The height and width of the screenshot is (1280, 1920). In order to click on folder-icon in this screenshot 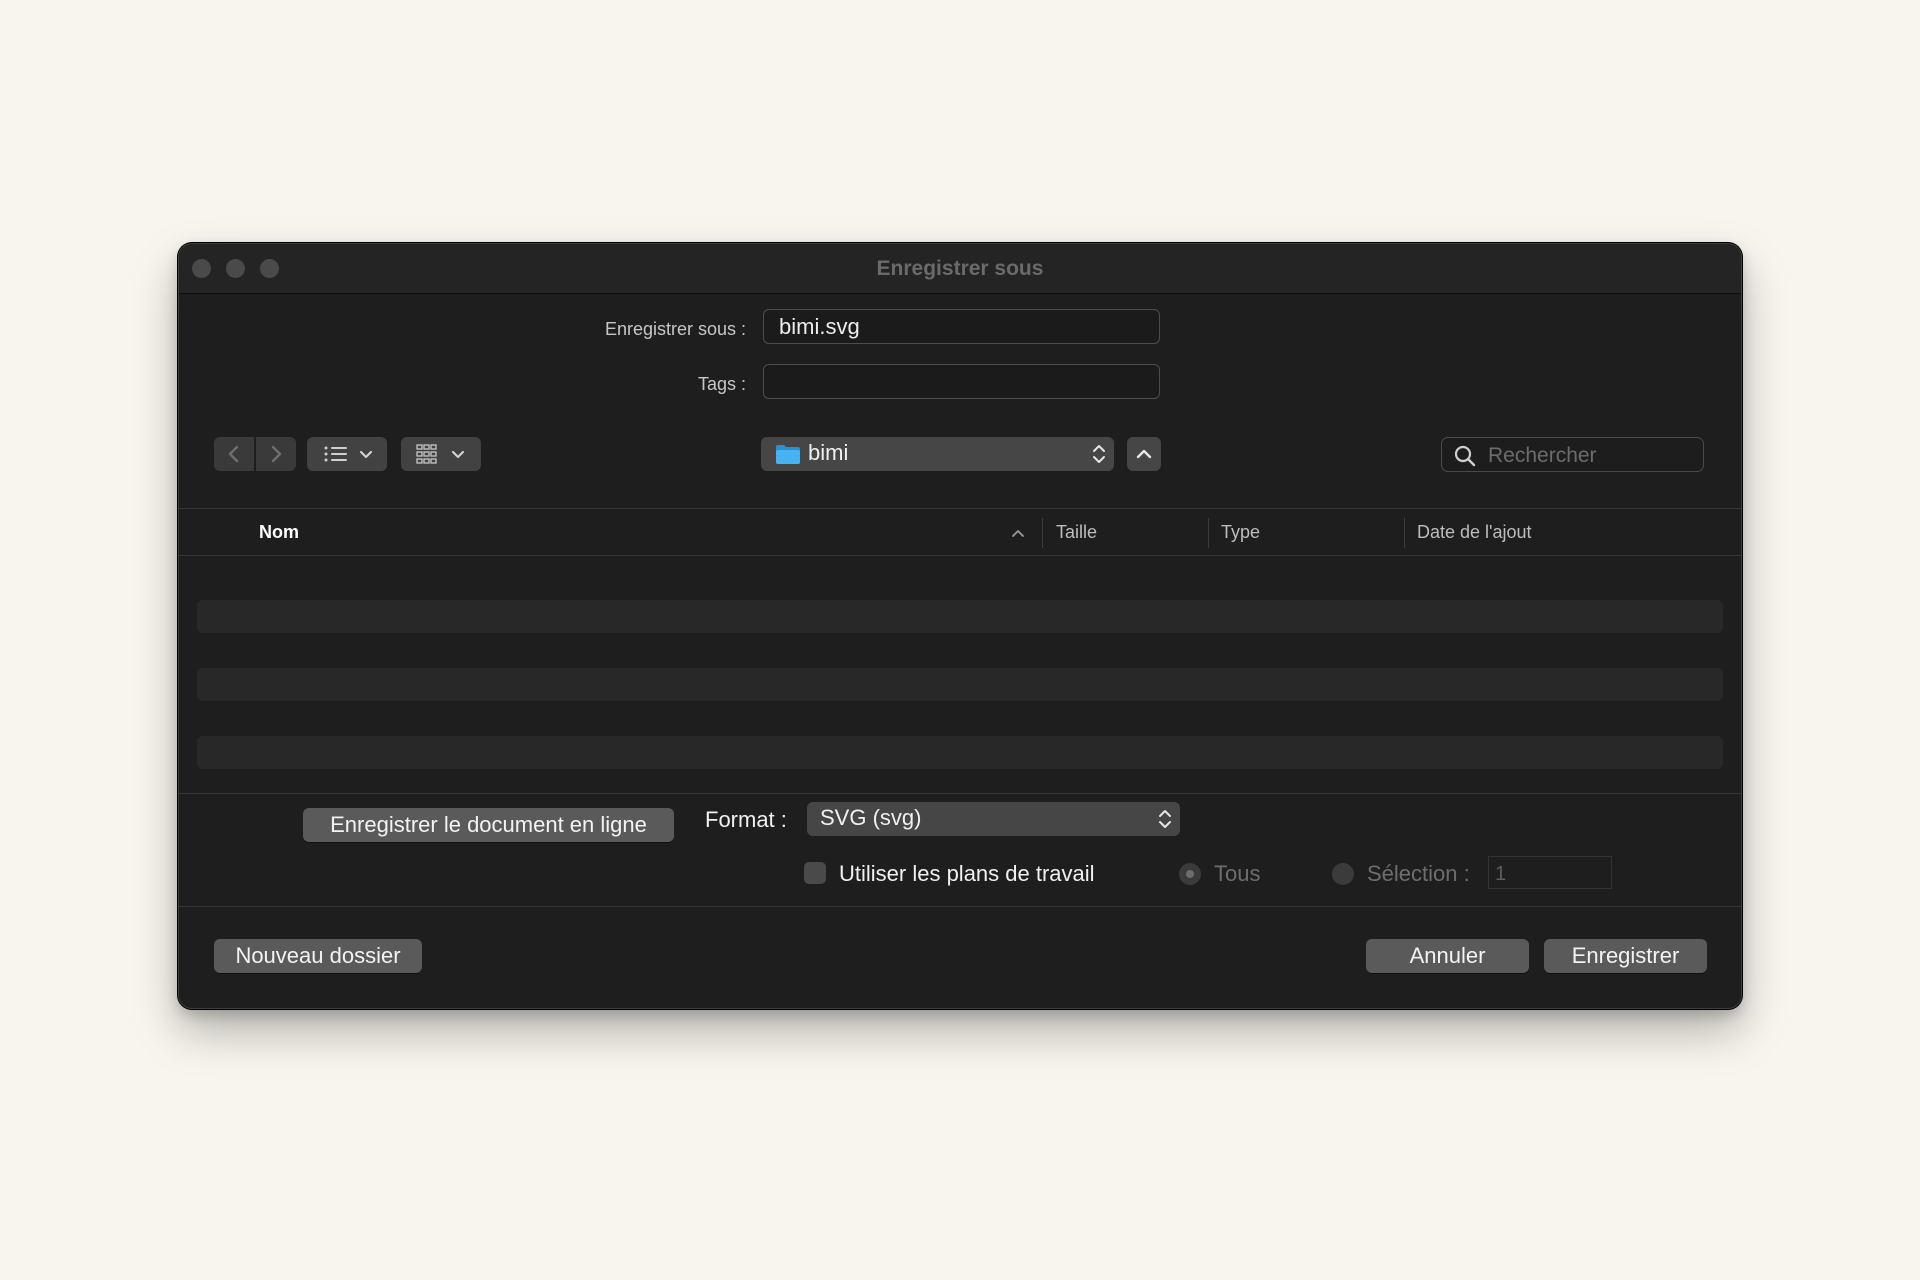, I will do `click(788, 454)`.